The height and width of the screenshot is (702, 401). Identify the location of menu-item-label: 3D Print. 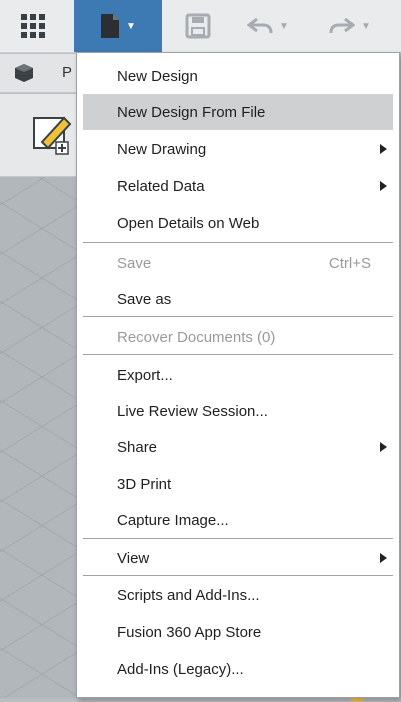
(144, 484).